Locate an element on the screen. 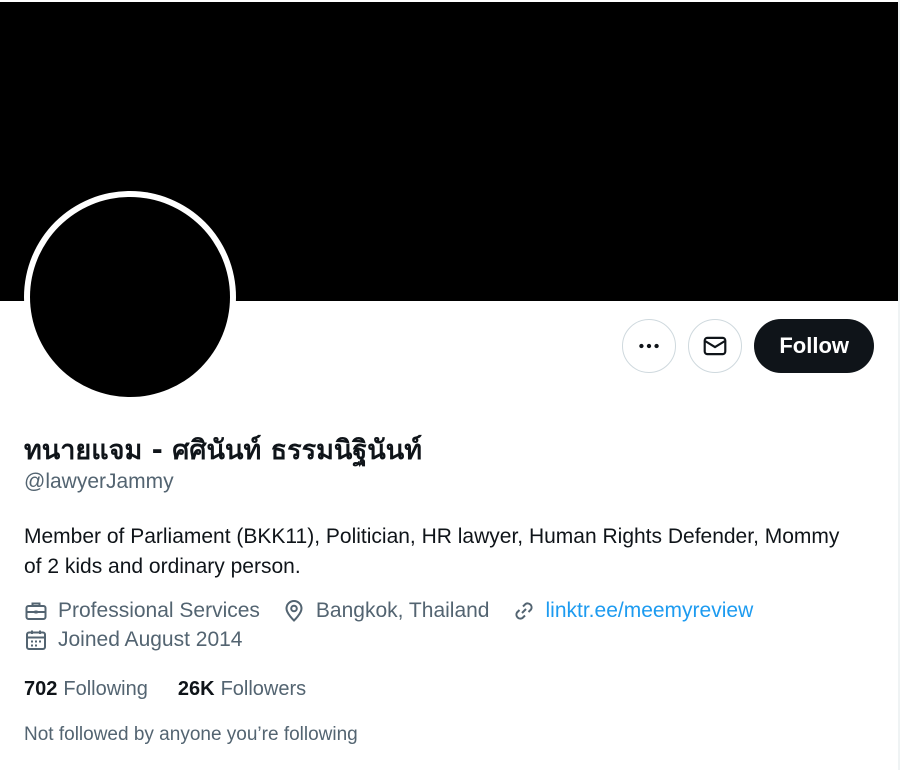 This screenshot has height=770, width=900. calendar-icon is located at coordinates (36, 640).